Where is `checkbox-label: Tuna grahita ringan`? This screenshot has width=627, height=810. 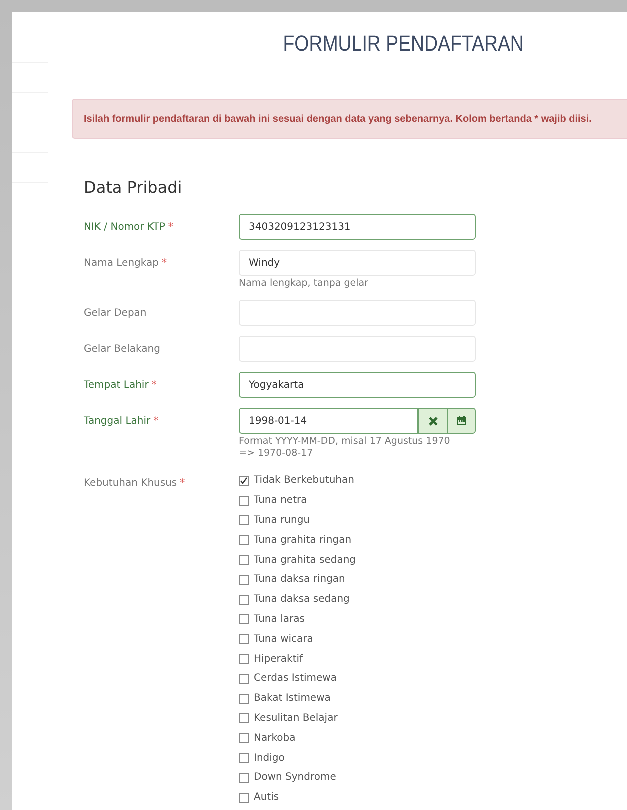 checkbox-label: Tuna grahita ringan is located at coordinates (303, 541).